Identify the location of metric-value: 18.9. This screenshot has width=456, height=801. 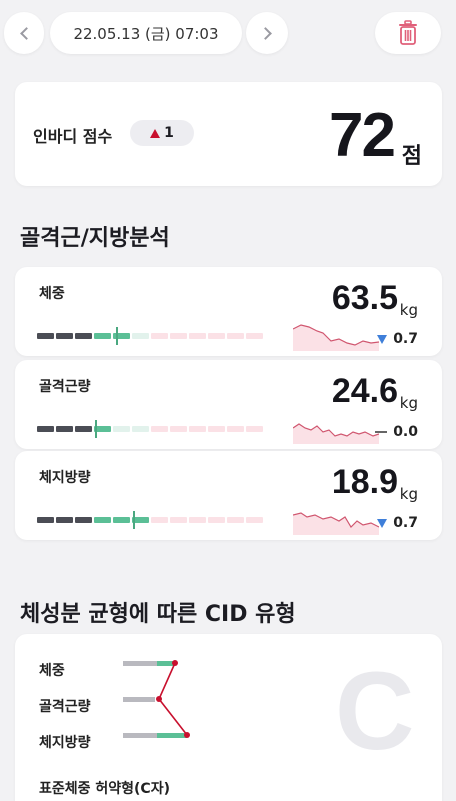
(364, 482).